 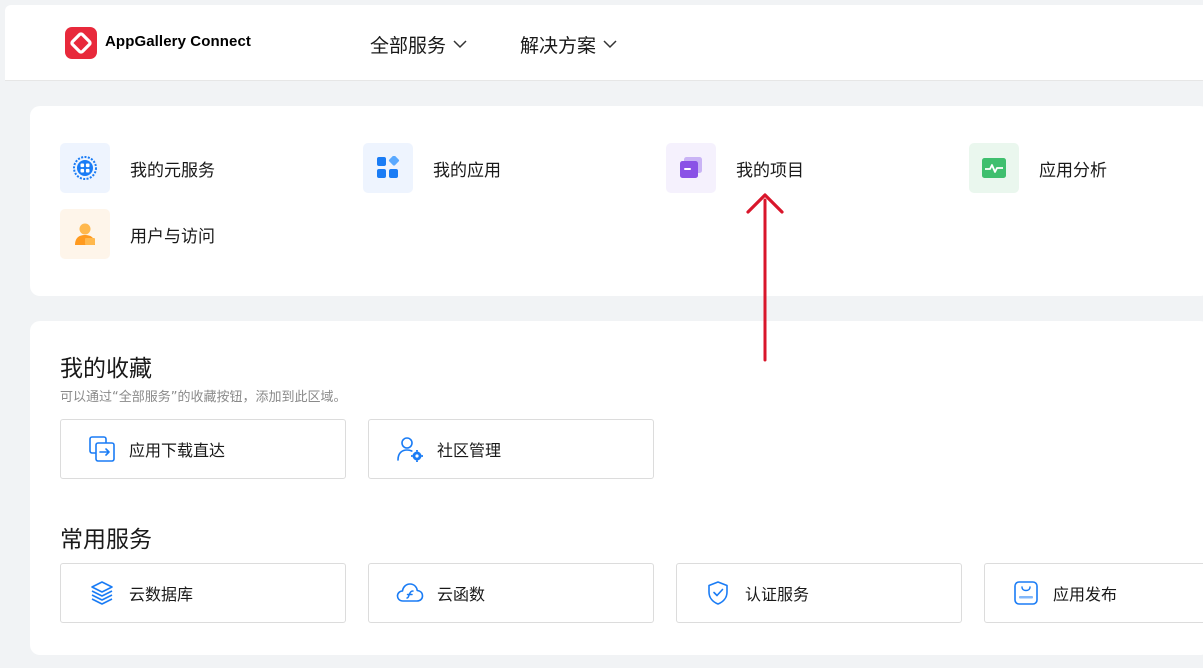 What do you see at coordinates (161, 594) in the screenshot?
I see `tile-label: 云数据库` at bounding box center [161, 594].